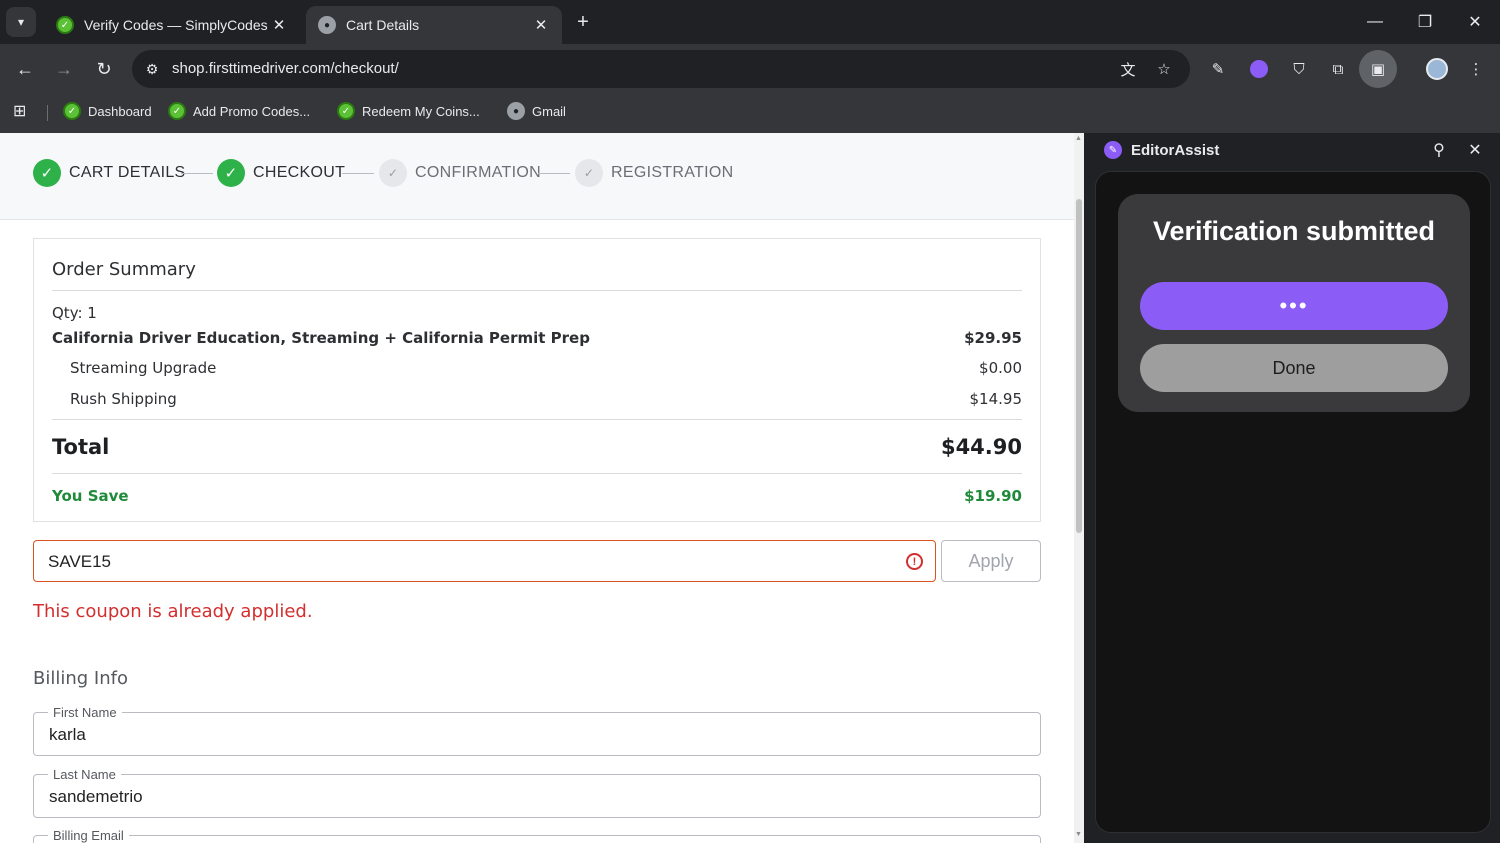 The height and width of the screenshot is (843, 1500). What do you see at coordinates (914, 561) in the screenshot?
I see `error-icon: !` at bounding box center [914, 561].